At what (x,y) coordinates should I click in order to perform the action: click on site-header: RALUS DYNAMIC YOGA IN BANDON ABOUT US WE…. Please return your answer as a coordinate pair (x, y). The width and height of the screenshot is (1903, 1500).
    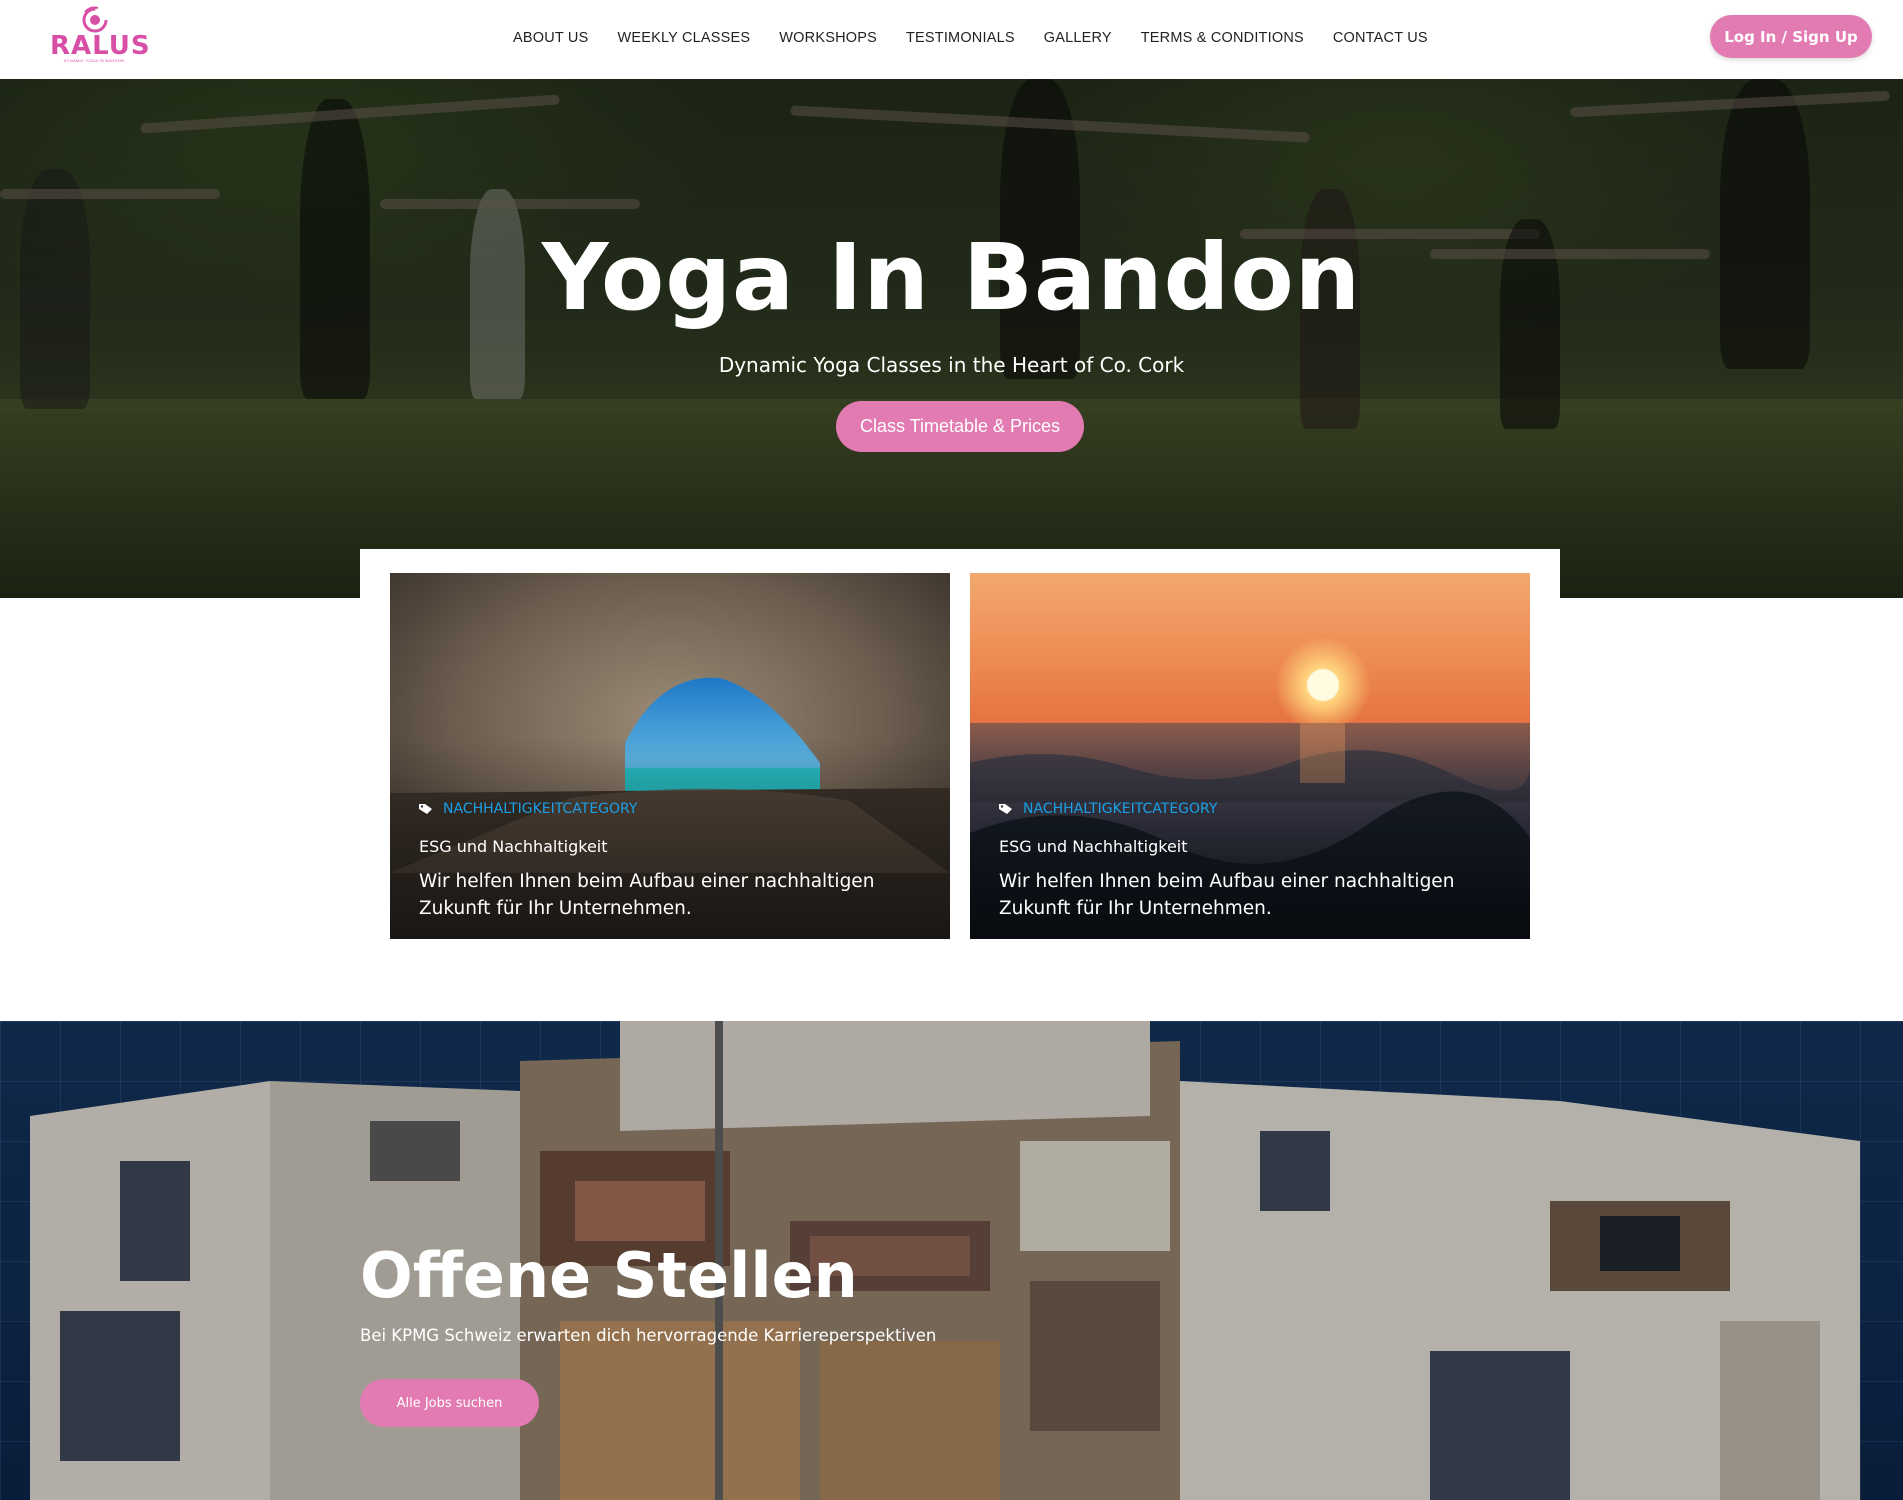
    Looking at the image, I should click on (951, 39).